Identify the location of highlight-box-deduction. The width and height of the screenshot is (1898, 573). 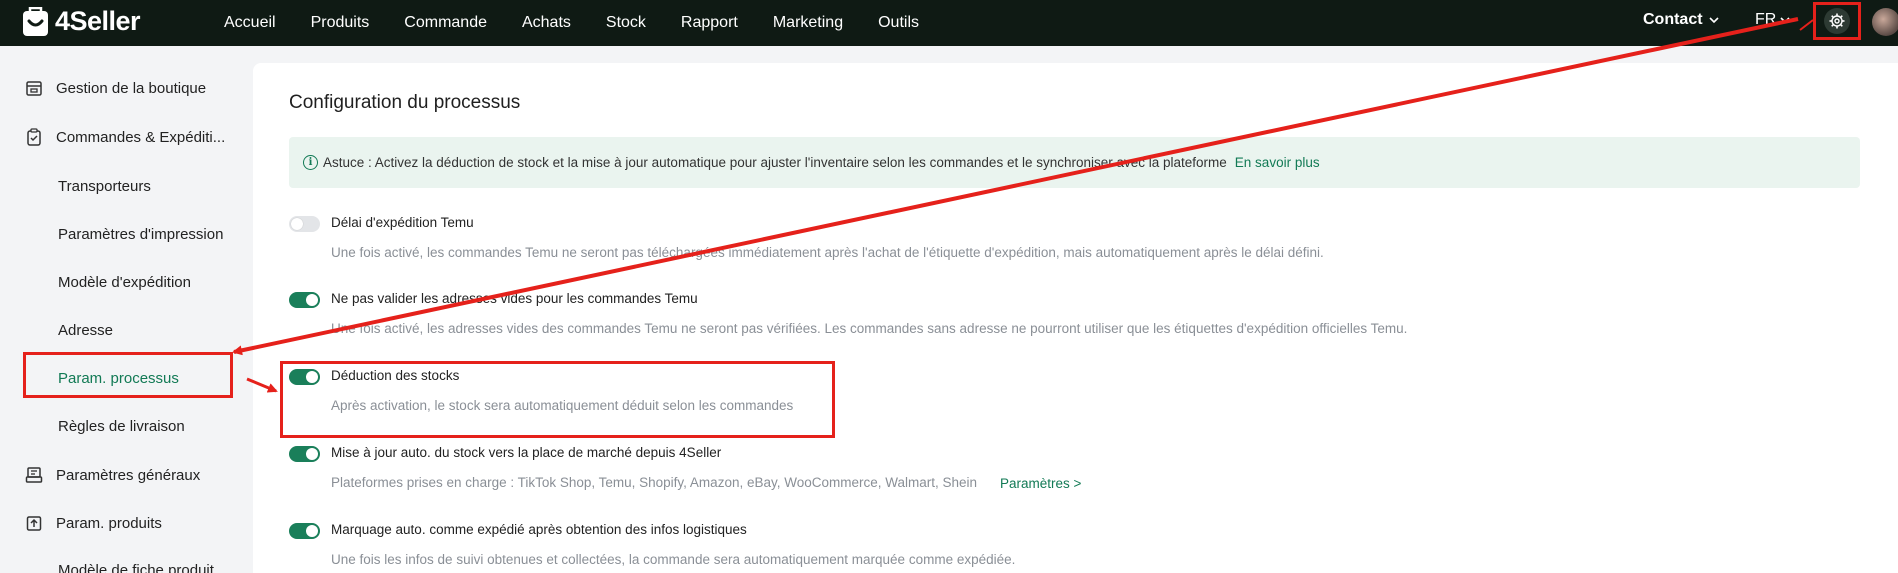
(557, 399).